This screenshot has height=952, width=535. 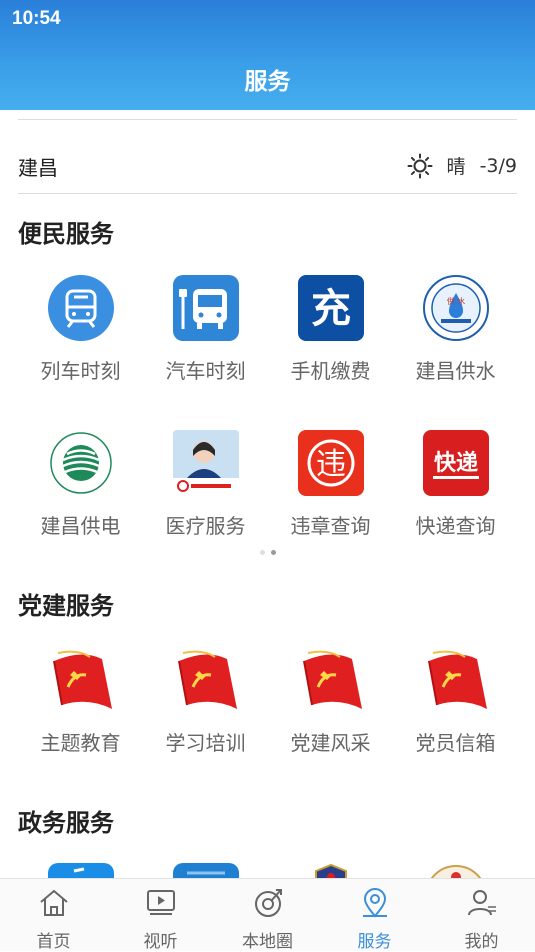 What do you see at coordinates (36, 18) in the screenshot?
I see `status-time: 10:54` at bounding box center [36, 18].